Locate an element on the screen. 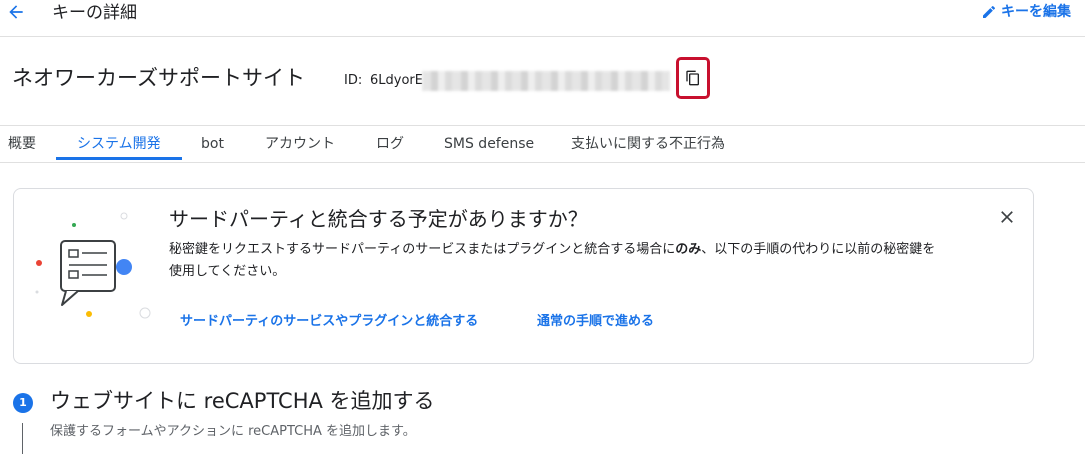 Image resolution: width=1085 pixels, height=454 pixels. close-card-button is located at coordinates (1008, 218).